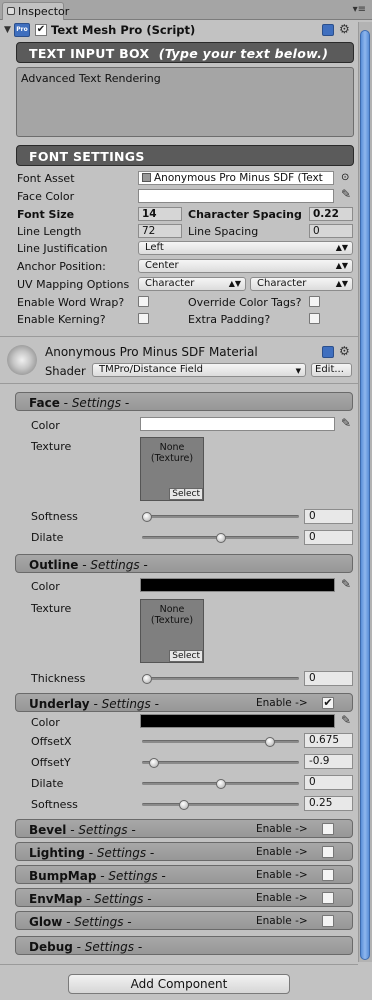 This screenshot has height=1000, width=372. Describe the element at coordinates (328, 740) in the screenshot. I see `underlay-offsetx-field: 0.675` at that location.